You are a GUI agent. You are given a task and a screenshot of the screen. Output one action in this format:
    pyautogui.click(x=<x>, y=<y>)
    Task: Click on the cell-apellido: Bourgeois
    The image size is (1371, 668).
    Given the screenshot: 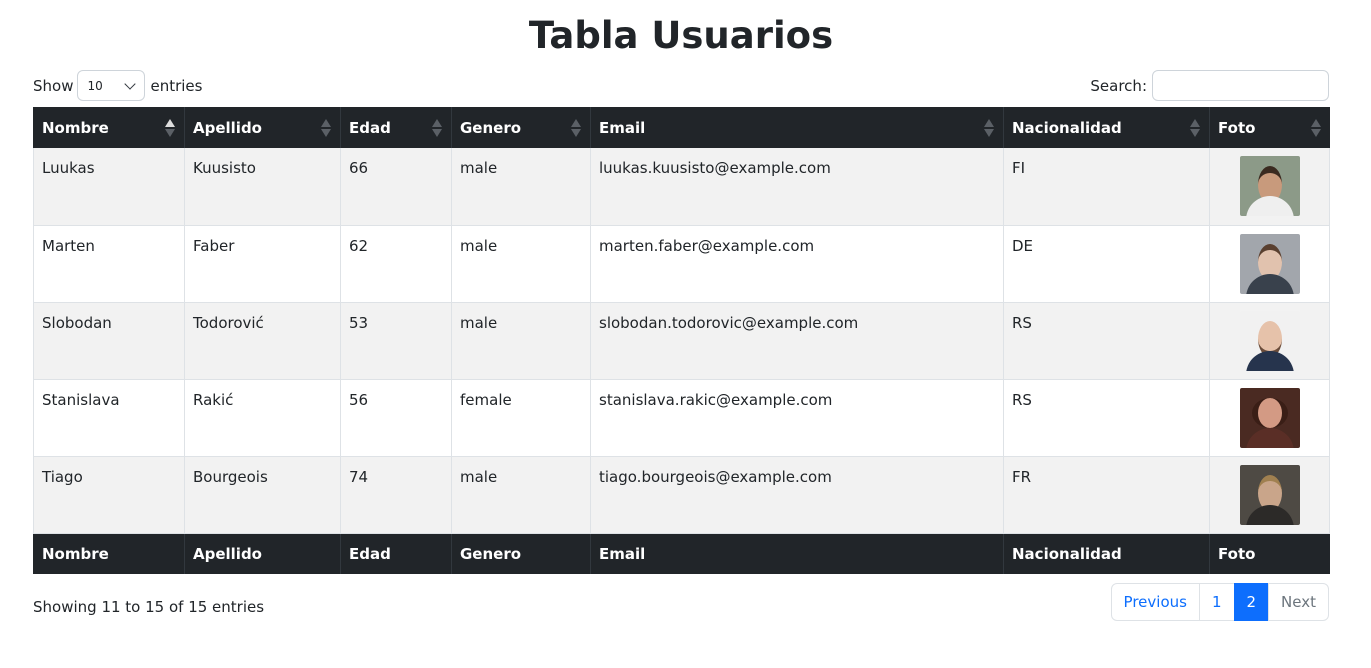 What is the action you would take?
    pyautogui.click(x=262, y=495)
    